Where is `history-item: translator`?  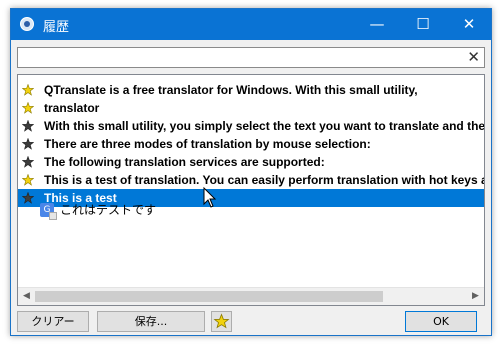 history-item: translator is located at coordinates (251, 108).